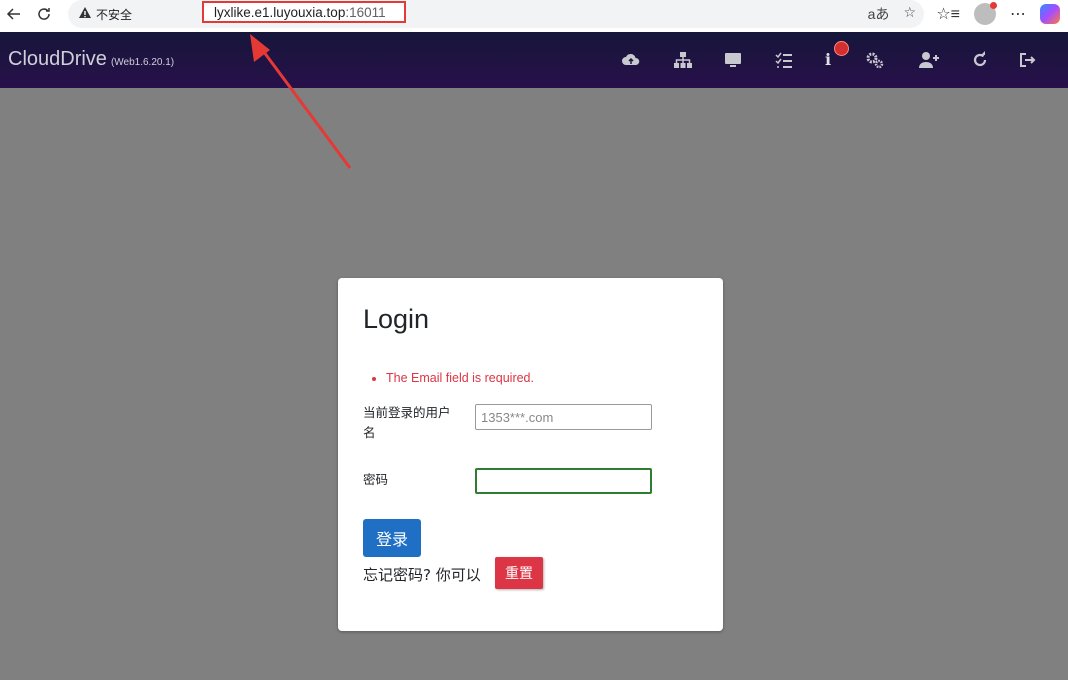  I want to click on brand-name: CloudDrive, so click(57, 59).